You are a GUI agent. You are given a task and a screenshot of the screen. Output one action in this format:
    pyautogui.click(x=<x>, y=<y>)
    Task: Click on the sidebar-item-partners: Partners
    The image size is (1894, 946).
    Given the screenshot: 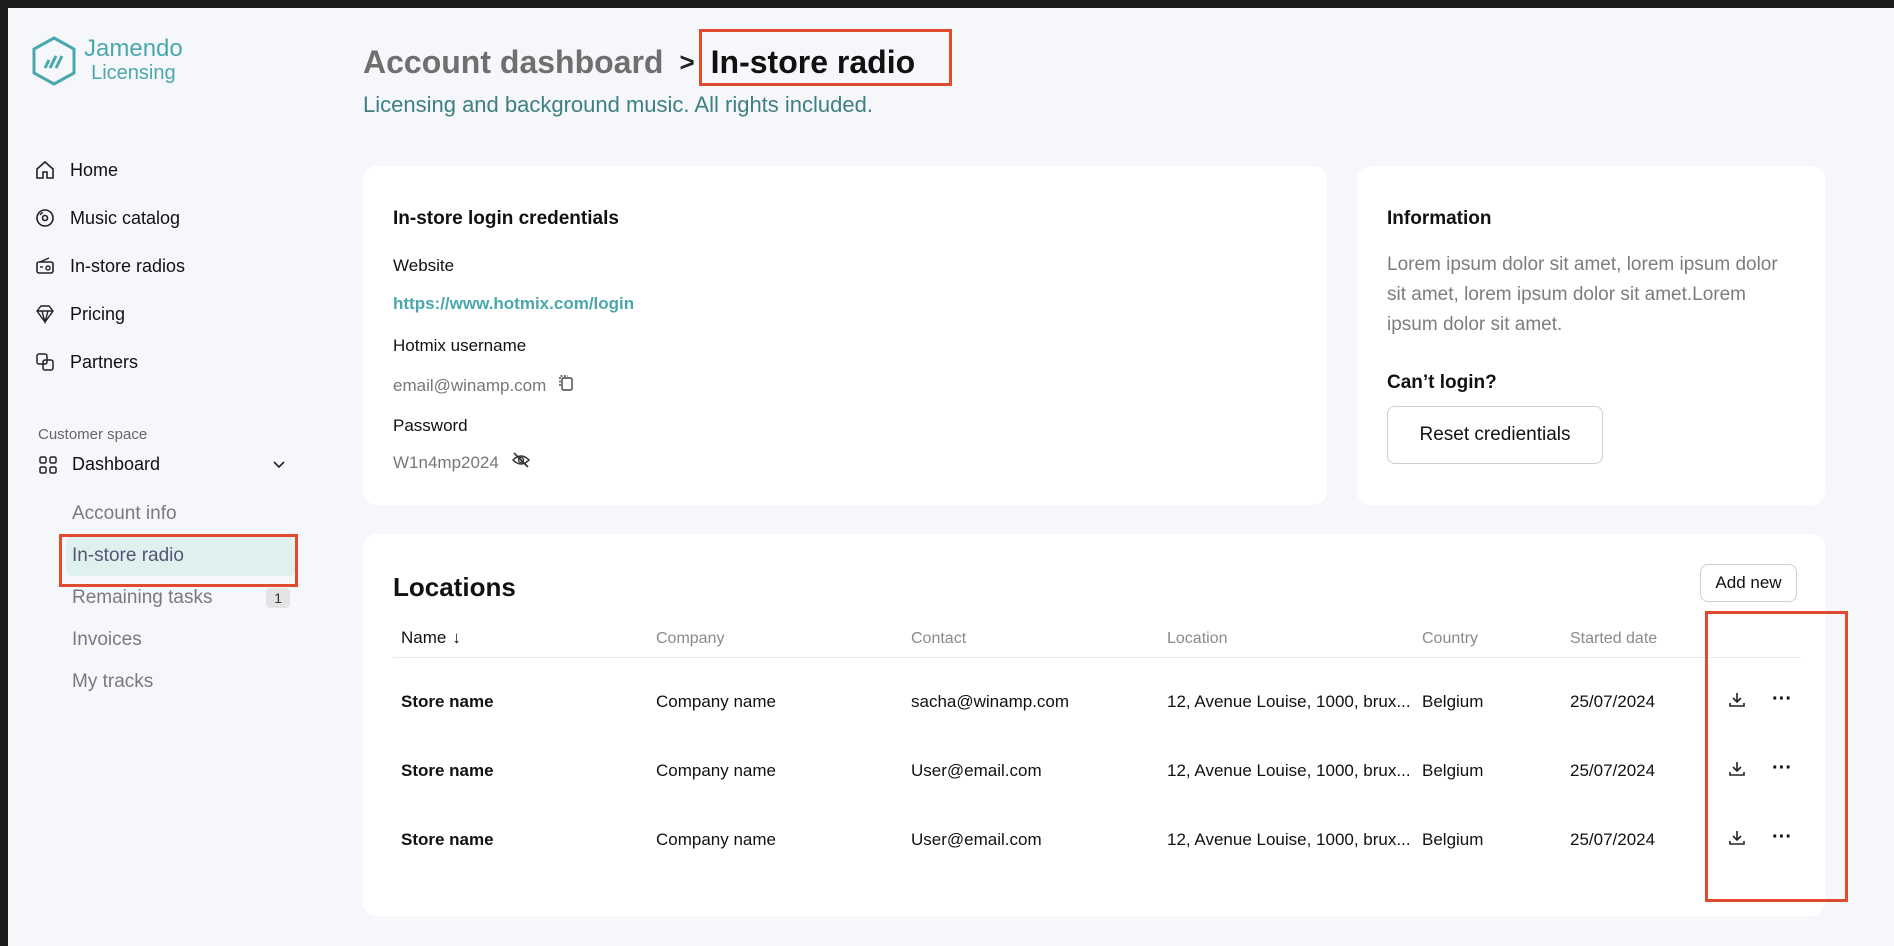 What is the action you would take?
    pyautogui.click(x=164, y=362)
    